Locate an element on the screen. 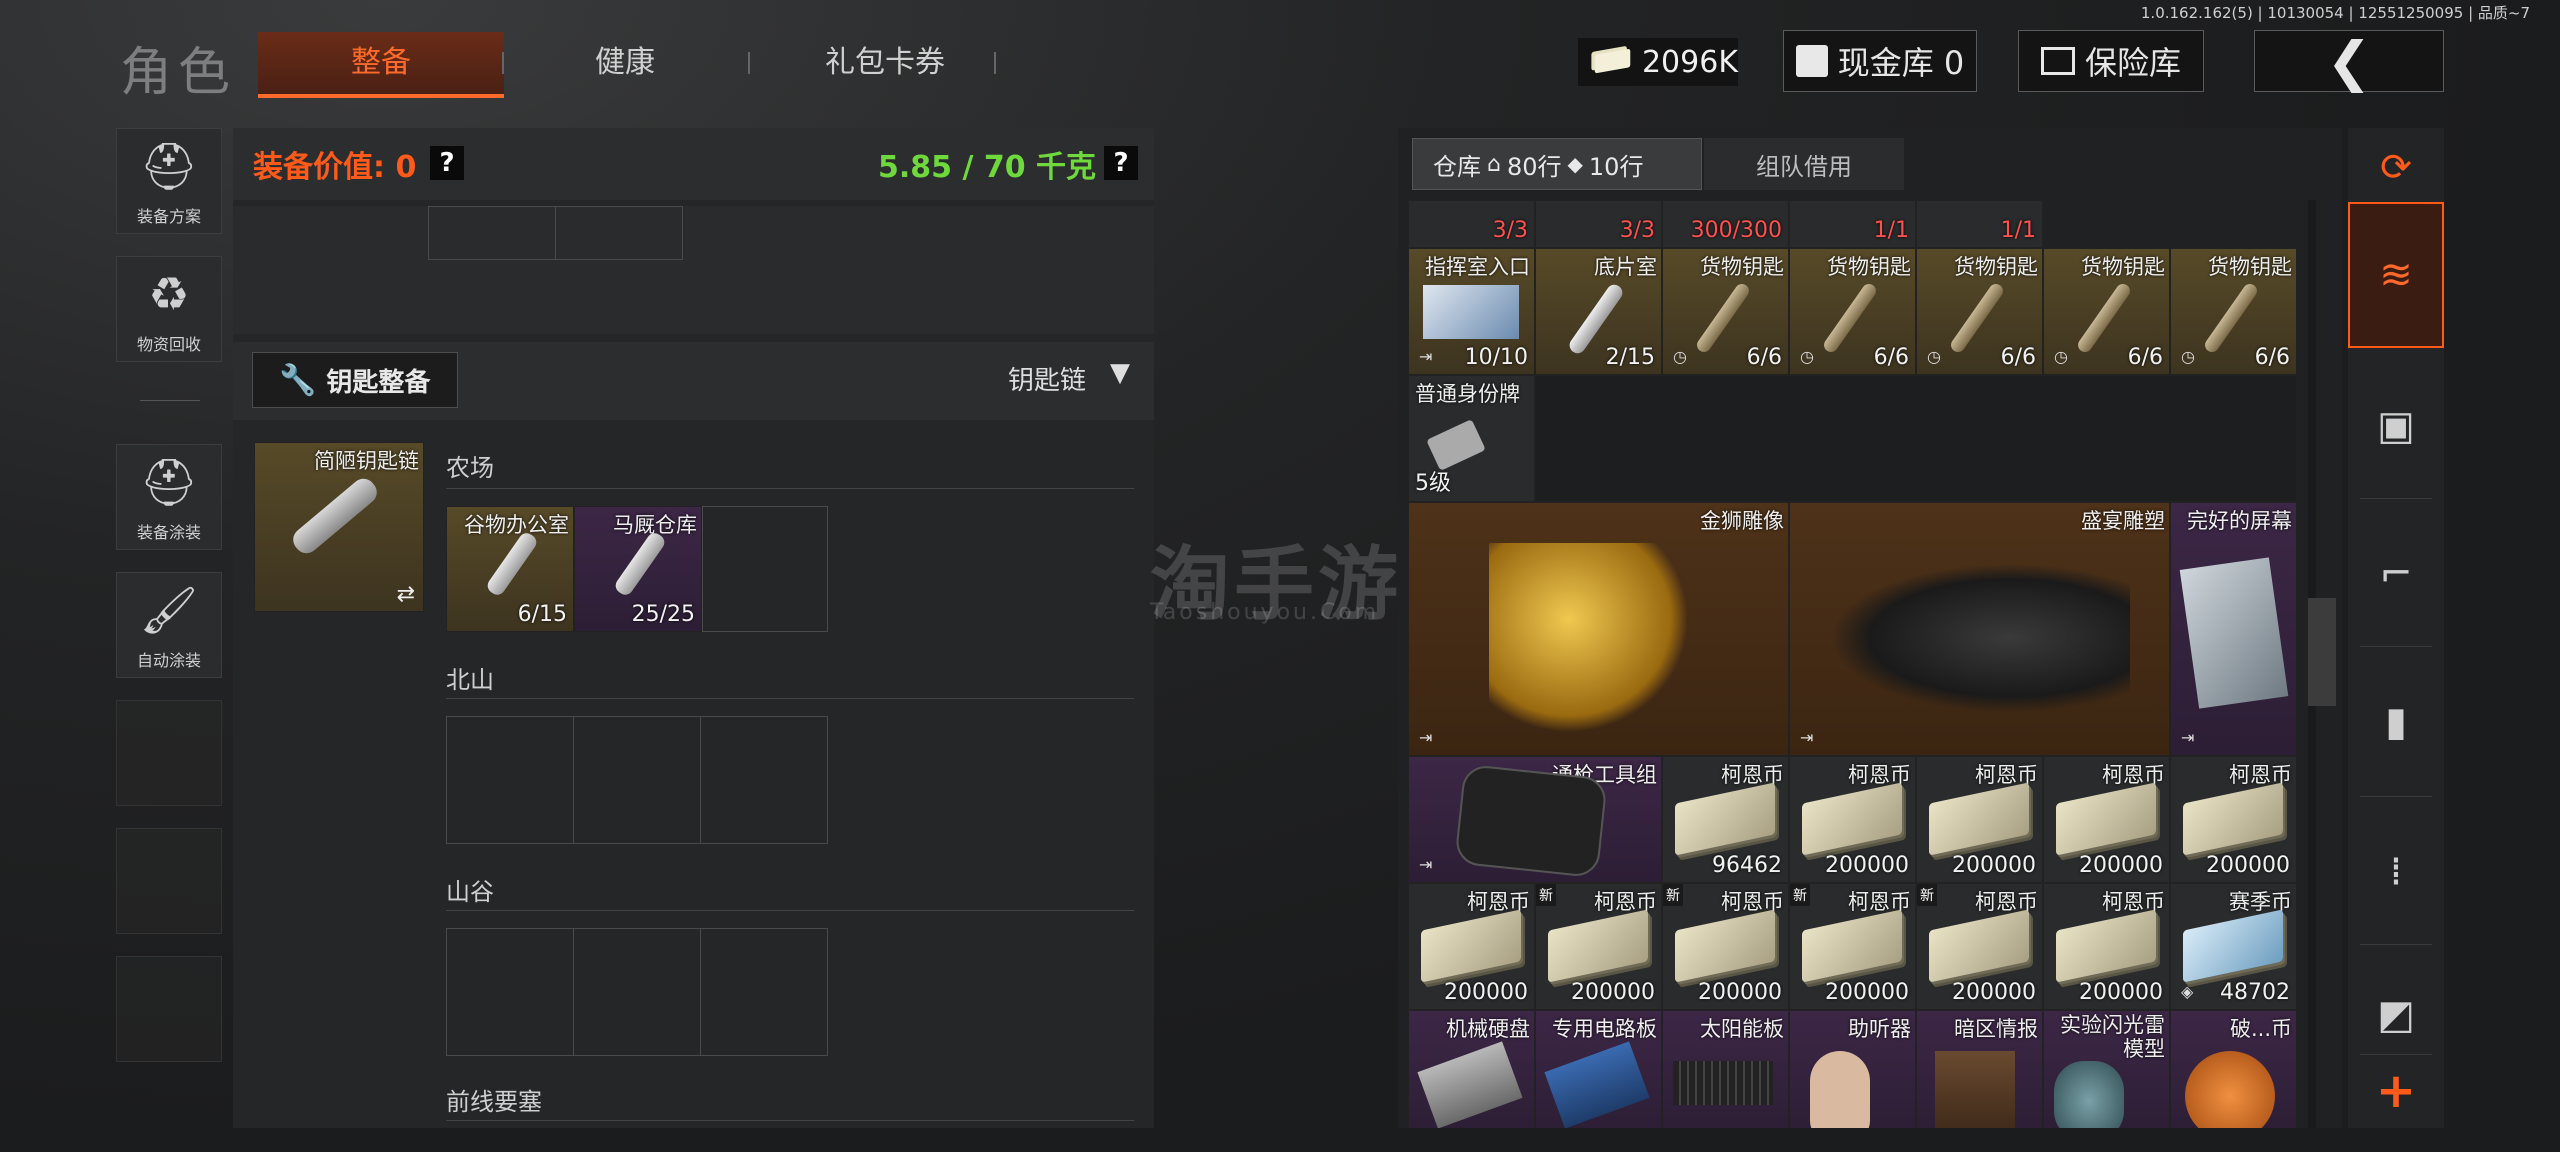 This screenshot has height=1152, width=2560. weight-help-button: ? is located at coordinates (1121, 163).